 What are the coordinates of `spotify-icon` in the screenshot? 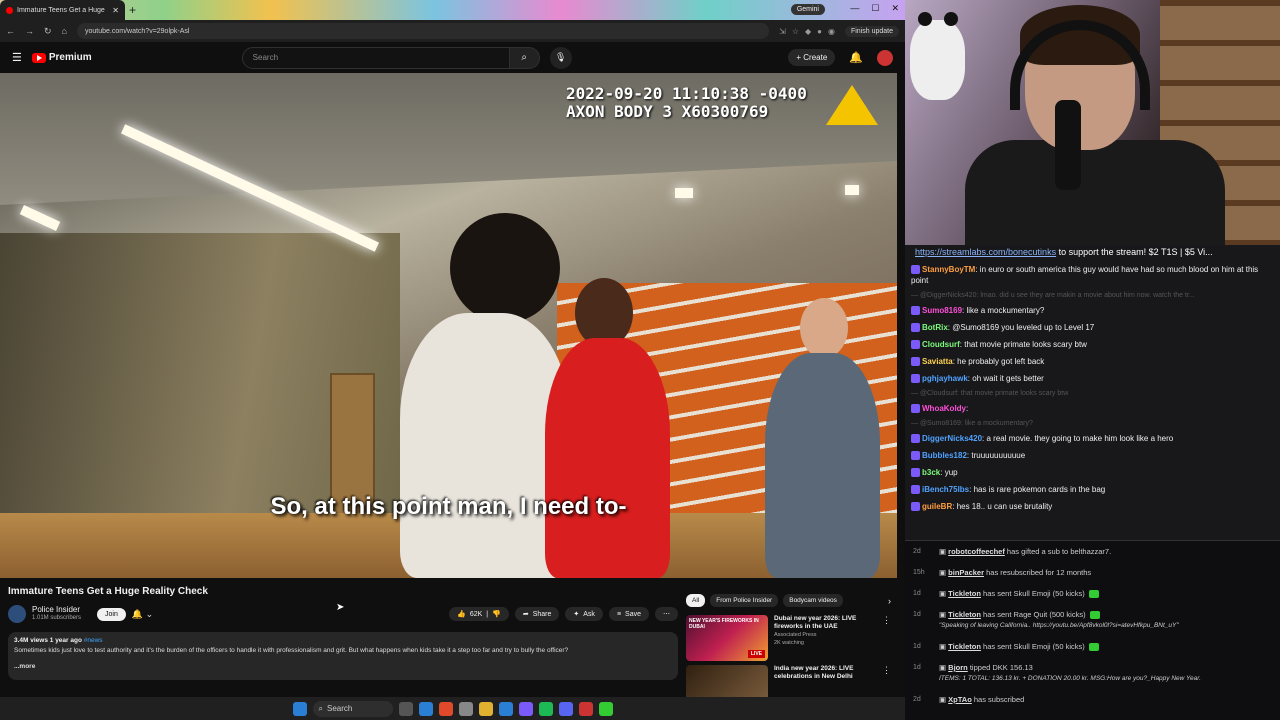 It's located at (545, 708).